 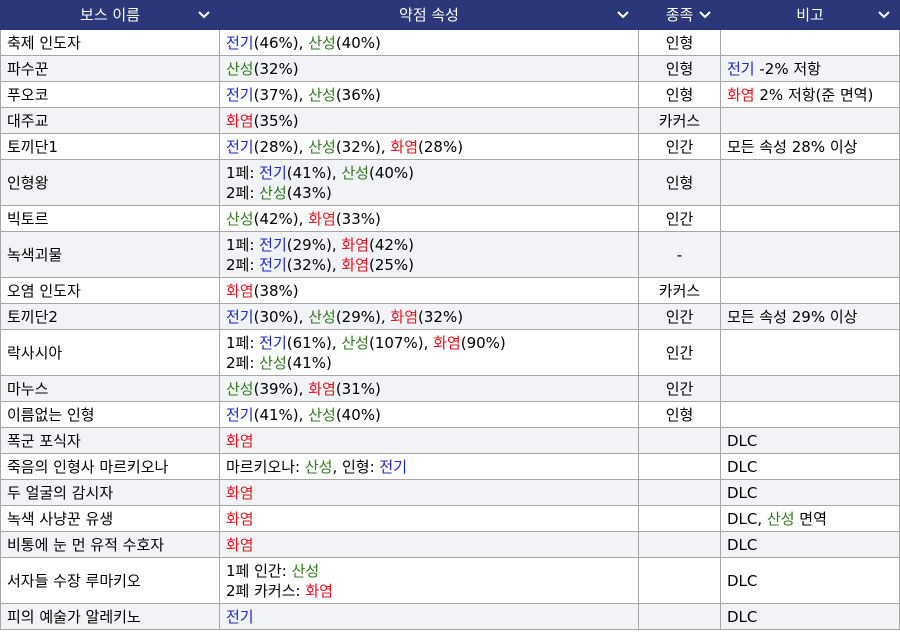 I want to click on column-header-weakness: 약점 속성, so click(x=429, y=15).